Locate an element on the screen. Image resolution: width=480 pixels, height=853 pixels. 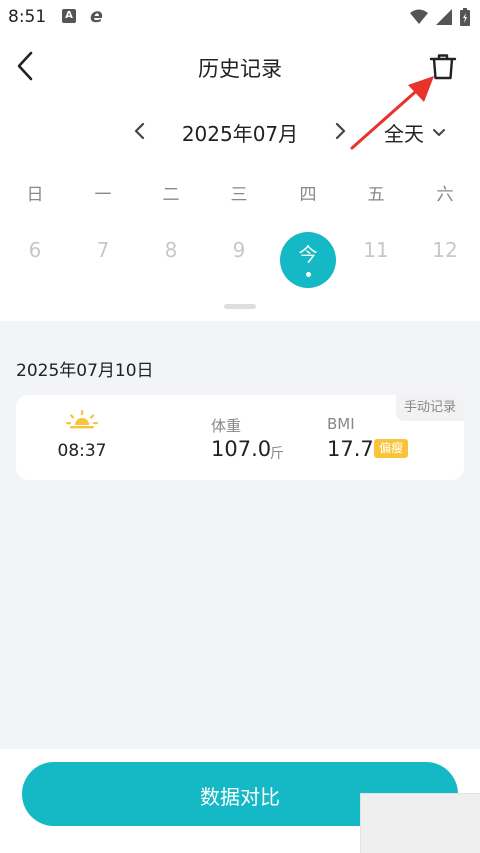
chevron-down-icon is located at coordinates (439, 132).